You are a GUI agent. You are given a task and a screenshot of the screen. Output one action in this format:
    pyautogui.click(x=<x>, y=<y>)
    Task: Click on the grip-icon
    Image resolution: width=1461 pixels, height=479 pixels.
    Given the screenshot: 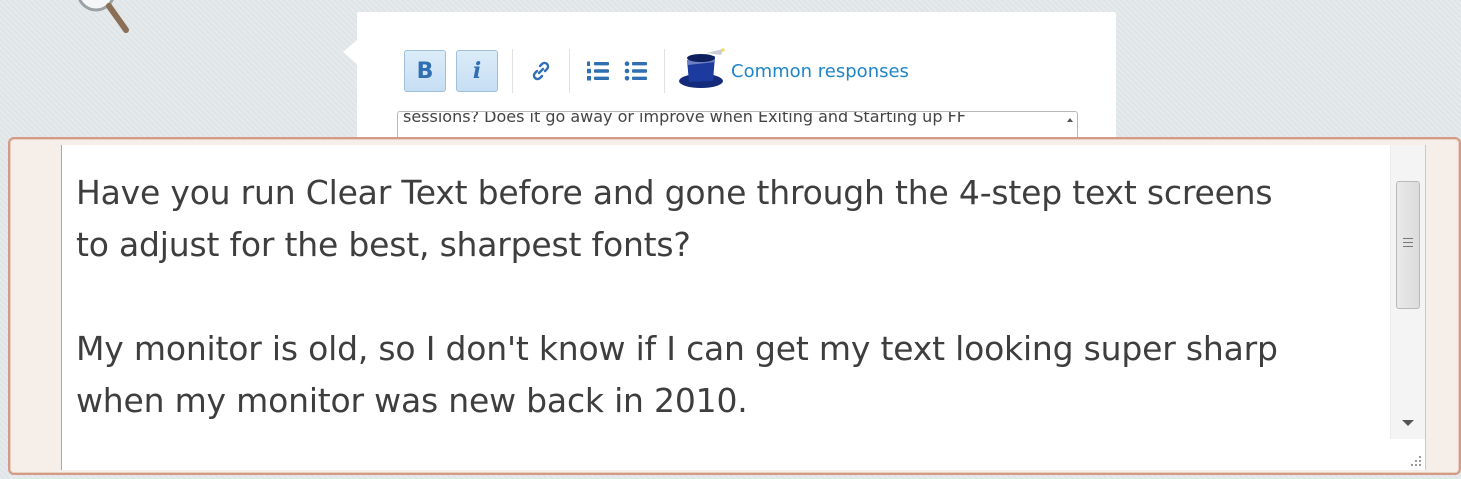 What is the action you would take?
    pyautogui.click(x=1408, y=244)
    